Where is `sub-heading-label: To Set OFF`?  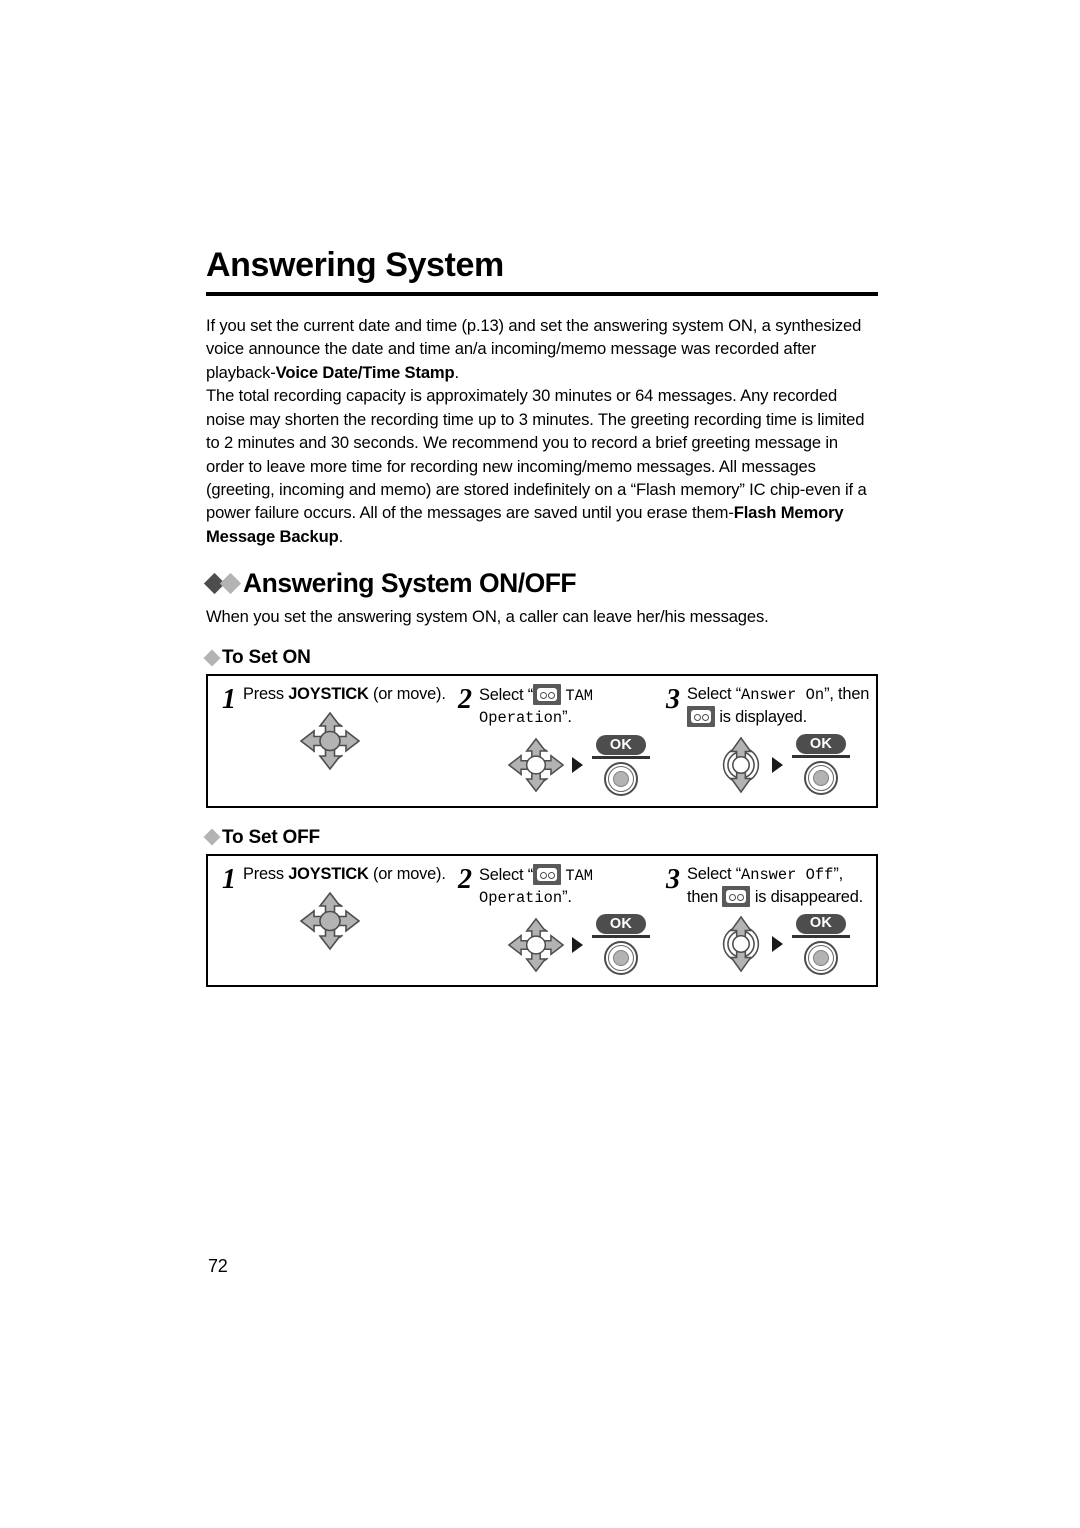
sub-heading-label: To Set OFF is located at coordinates (271, 837).